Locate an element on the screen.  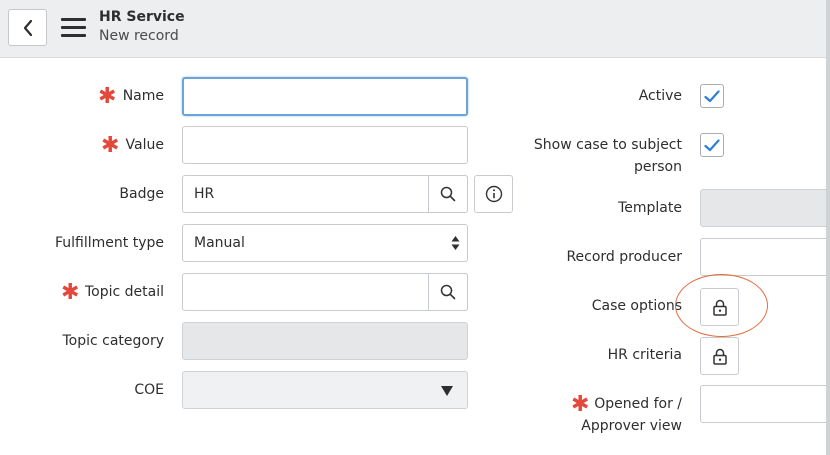
coe-label: COE is located at coordinates (149, 390).